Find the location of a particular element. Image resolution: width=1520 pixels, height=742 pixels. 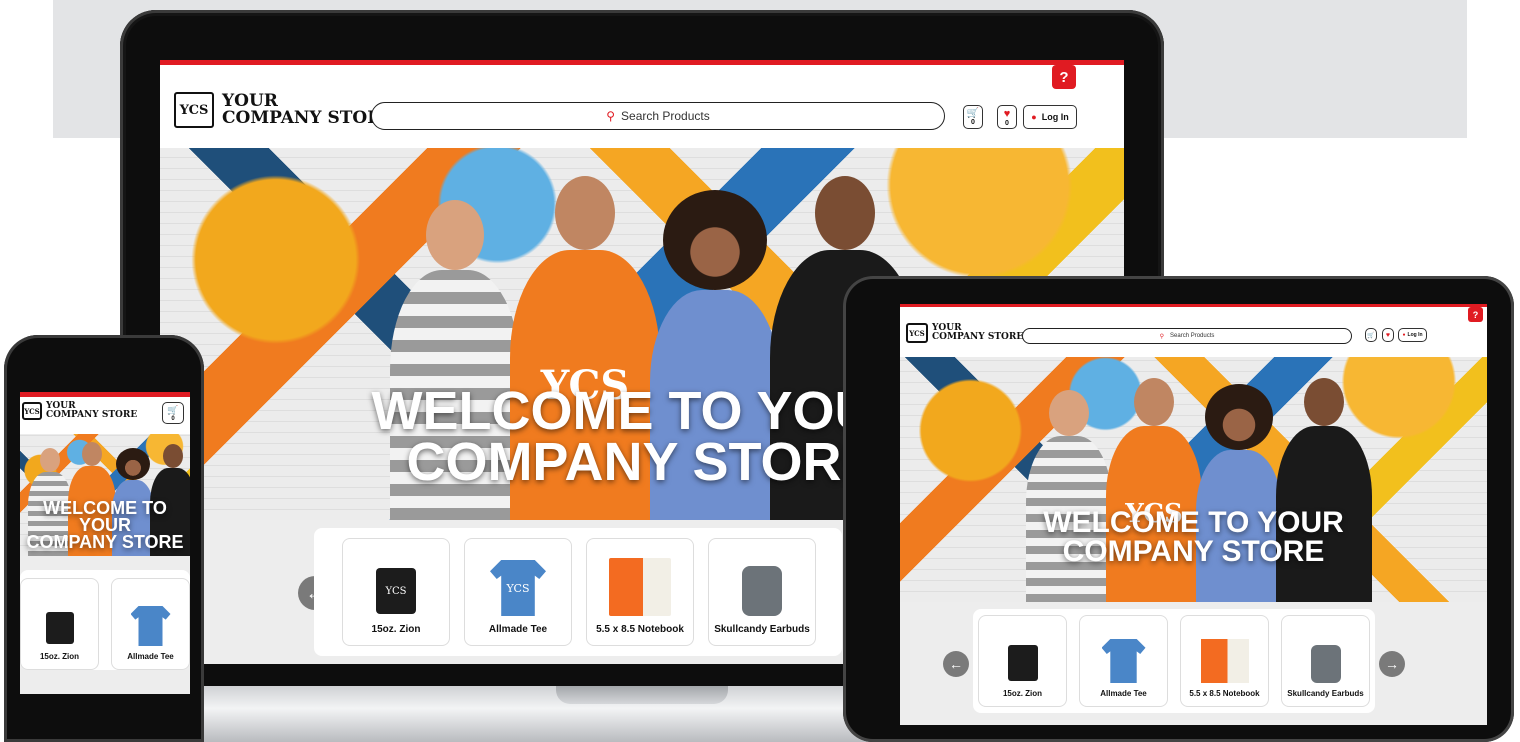

product-carousel: 15oz. Zion Allmade Tee is located at coordinates (105, 625).